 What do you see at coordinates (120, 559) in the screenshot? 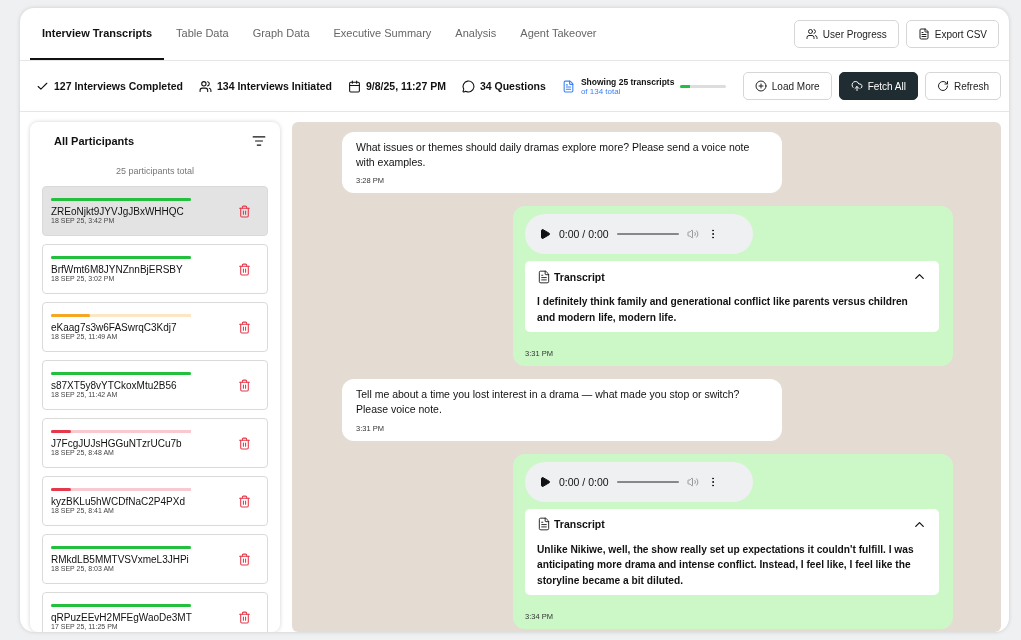
I see `participant-id: RMkdLB5MMTVSVxmeL3JHPi` at bounding box center [120, 559].